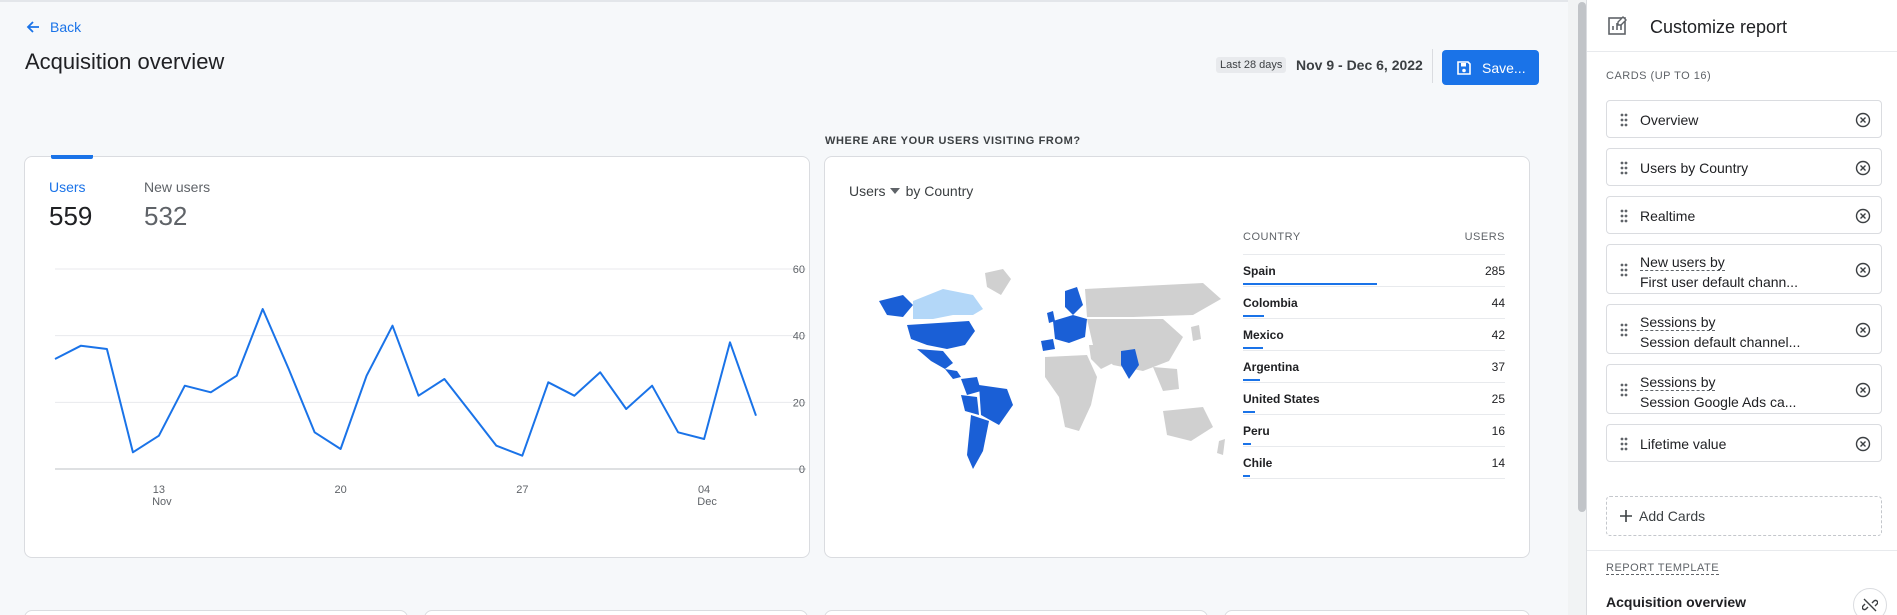 The image size is (1897, 615). Describe the element at coordinates (405, 382) in the screenshot. I see `series-line-users` at that location.